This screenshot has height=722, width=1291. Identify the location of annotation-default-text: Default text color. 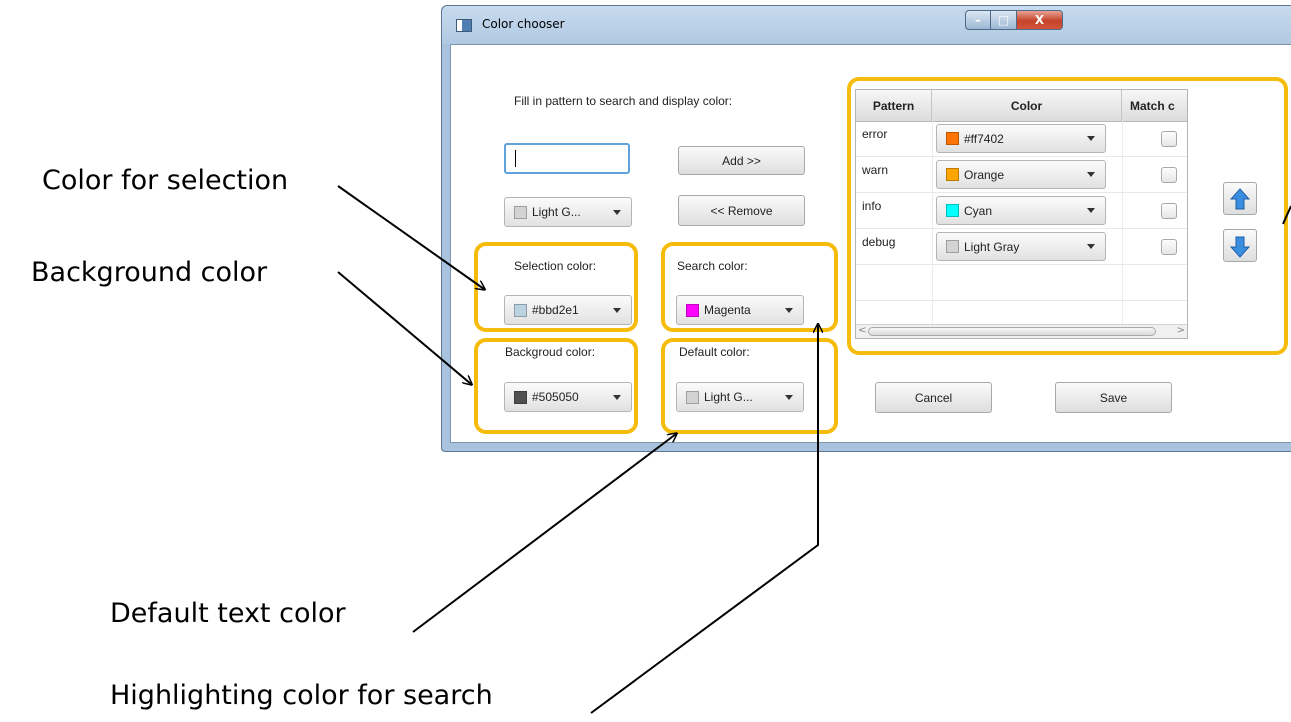
(228, 613).